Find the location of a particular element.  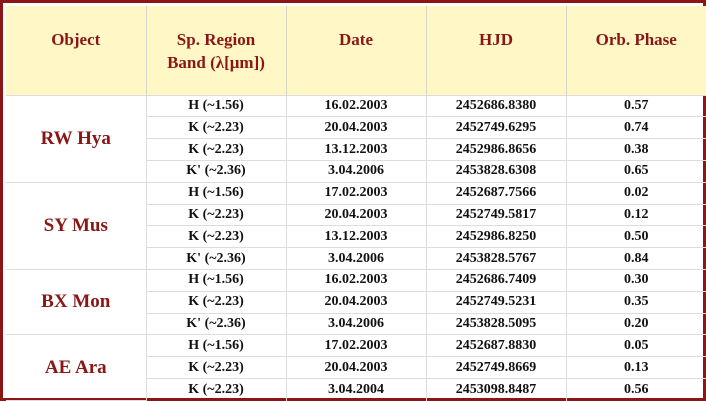

phase-cell: 0.20 is located at coordinates (635, 324).